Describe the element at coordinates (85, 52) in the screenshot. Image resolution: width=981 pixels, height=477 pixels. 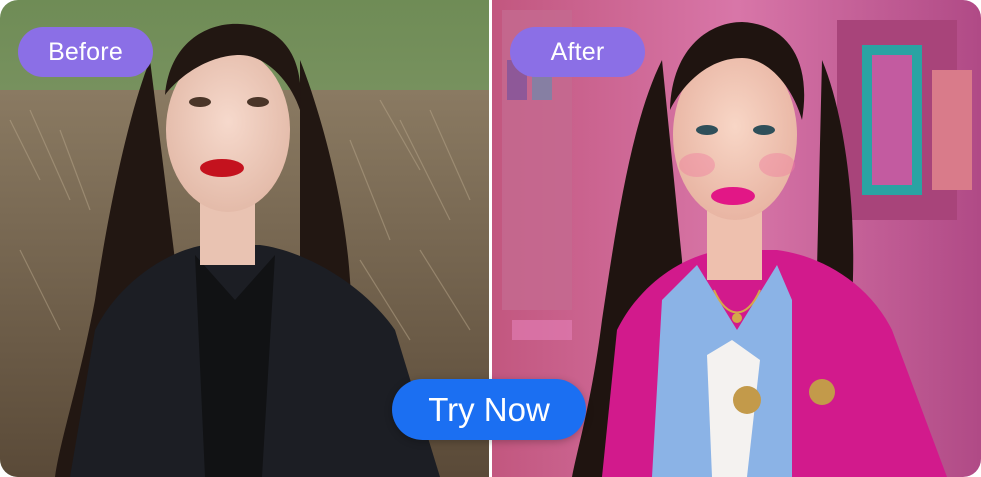
I see `before-label: Before` at that location.